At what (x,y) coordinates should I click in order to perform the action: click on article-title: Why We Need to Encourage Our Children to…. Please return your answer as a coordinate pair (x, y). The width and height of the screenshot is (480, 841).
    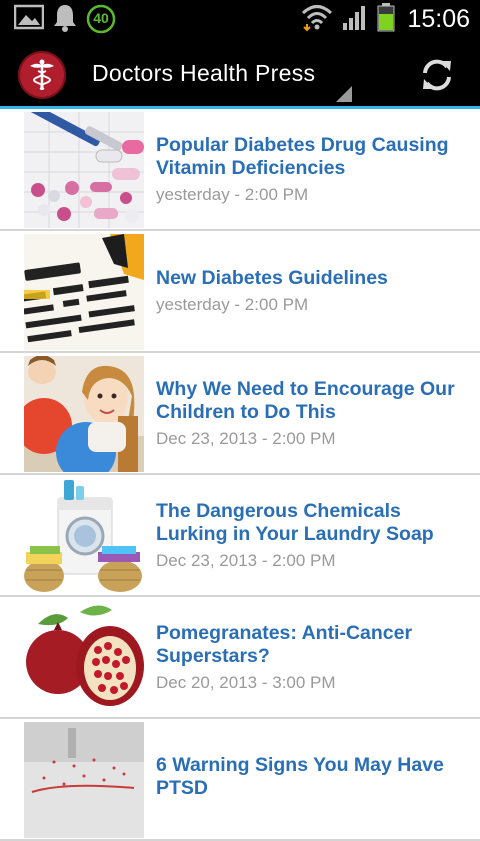
    Looking at the image, I should click on (305, 400).